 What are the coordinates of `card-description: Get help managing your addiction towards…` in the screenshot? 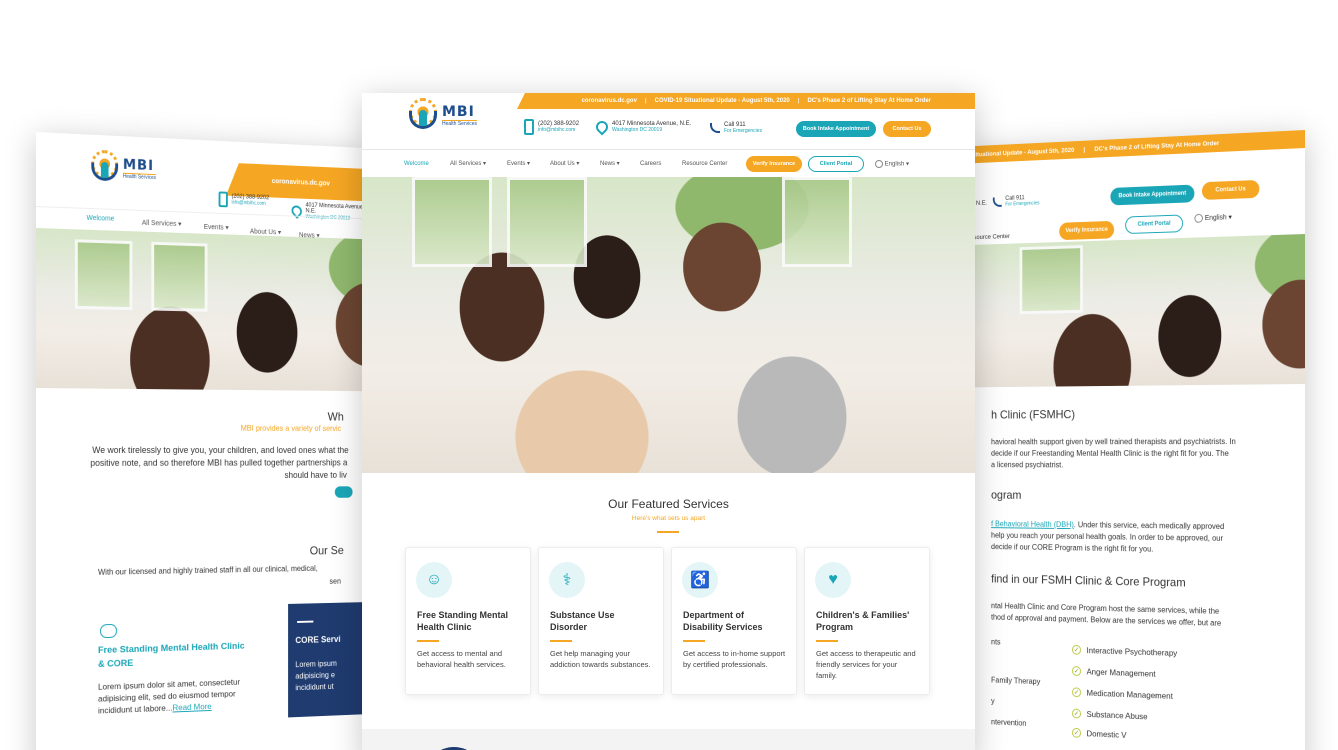 It's located at (600, 659).